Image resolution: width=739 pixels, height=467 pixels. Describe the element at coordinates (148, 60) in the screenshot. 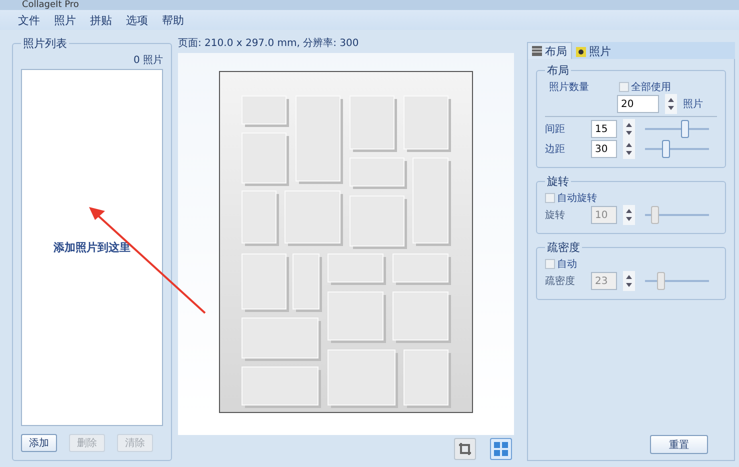

I see `photo-count: 0 照片` at that location.